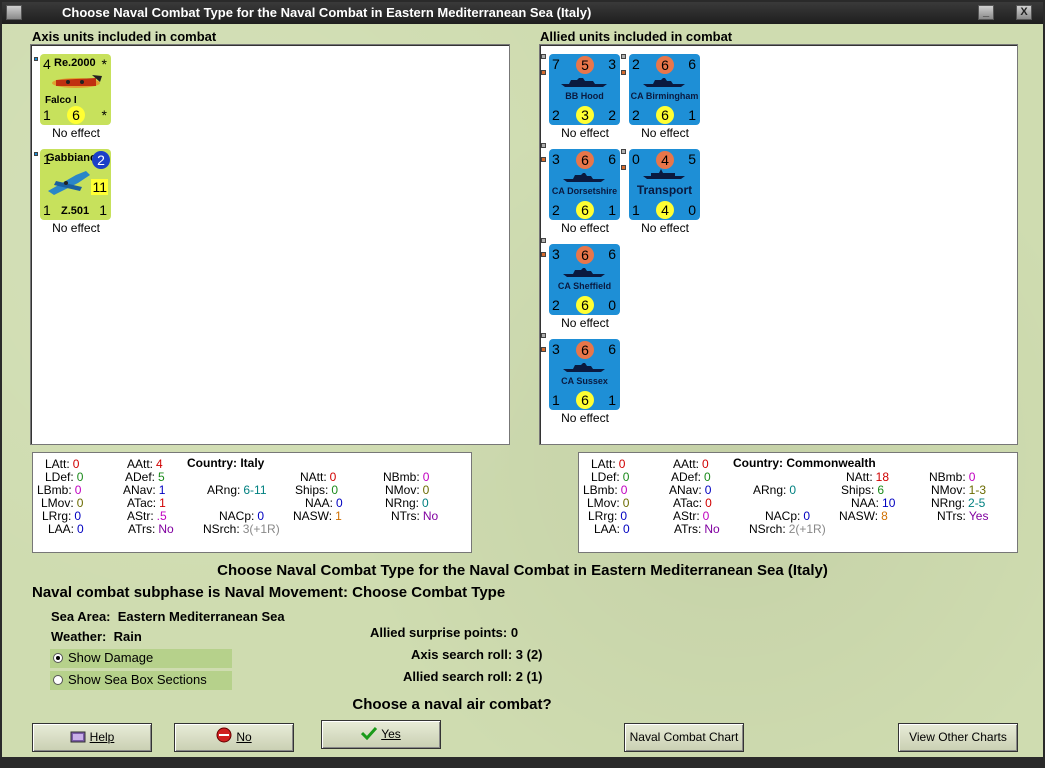 The height and width of the screenshot is (768, 1045). Describe the element at coordinates (137, 679) in the screenshot. I see `option-label: Show Sea Box Sections` at that location.